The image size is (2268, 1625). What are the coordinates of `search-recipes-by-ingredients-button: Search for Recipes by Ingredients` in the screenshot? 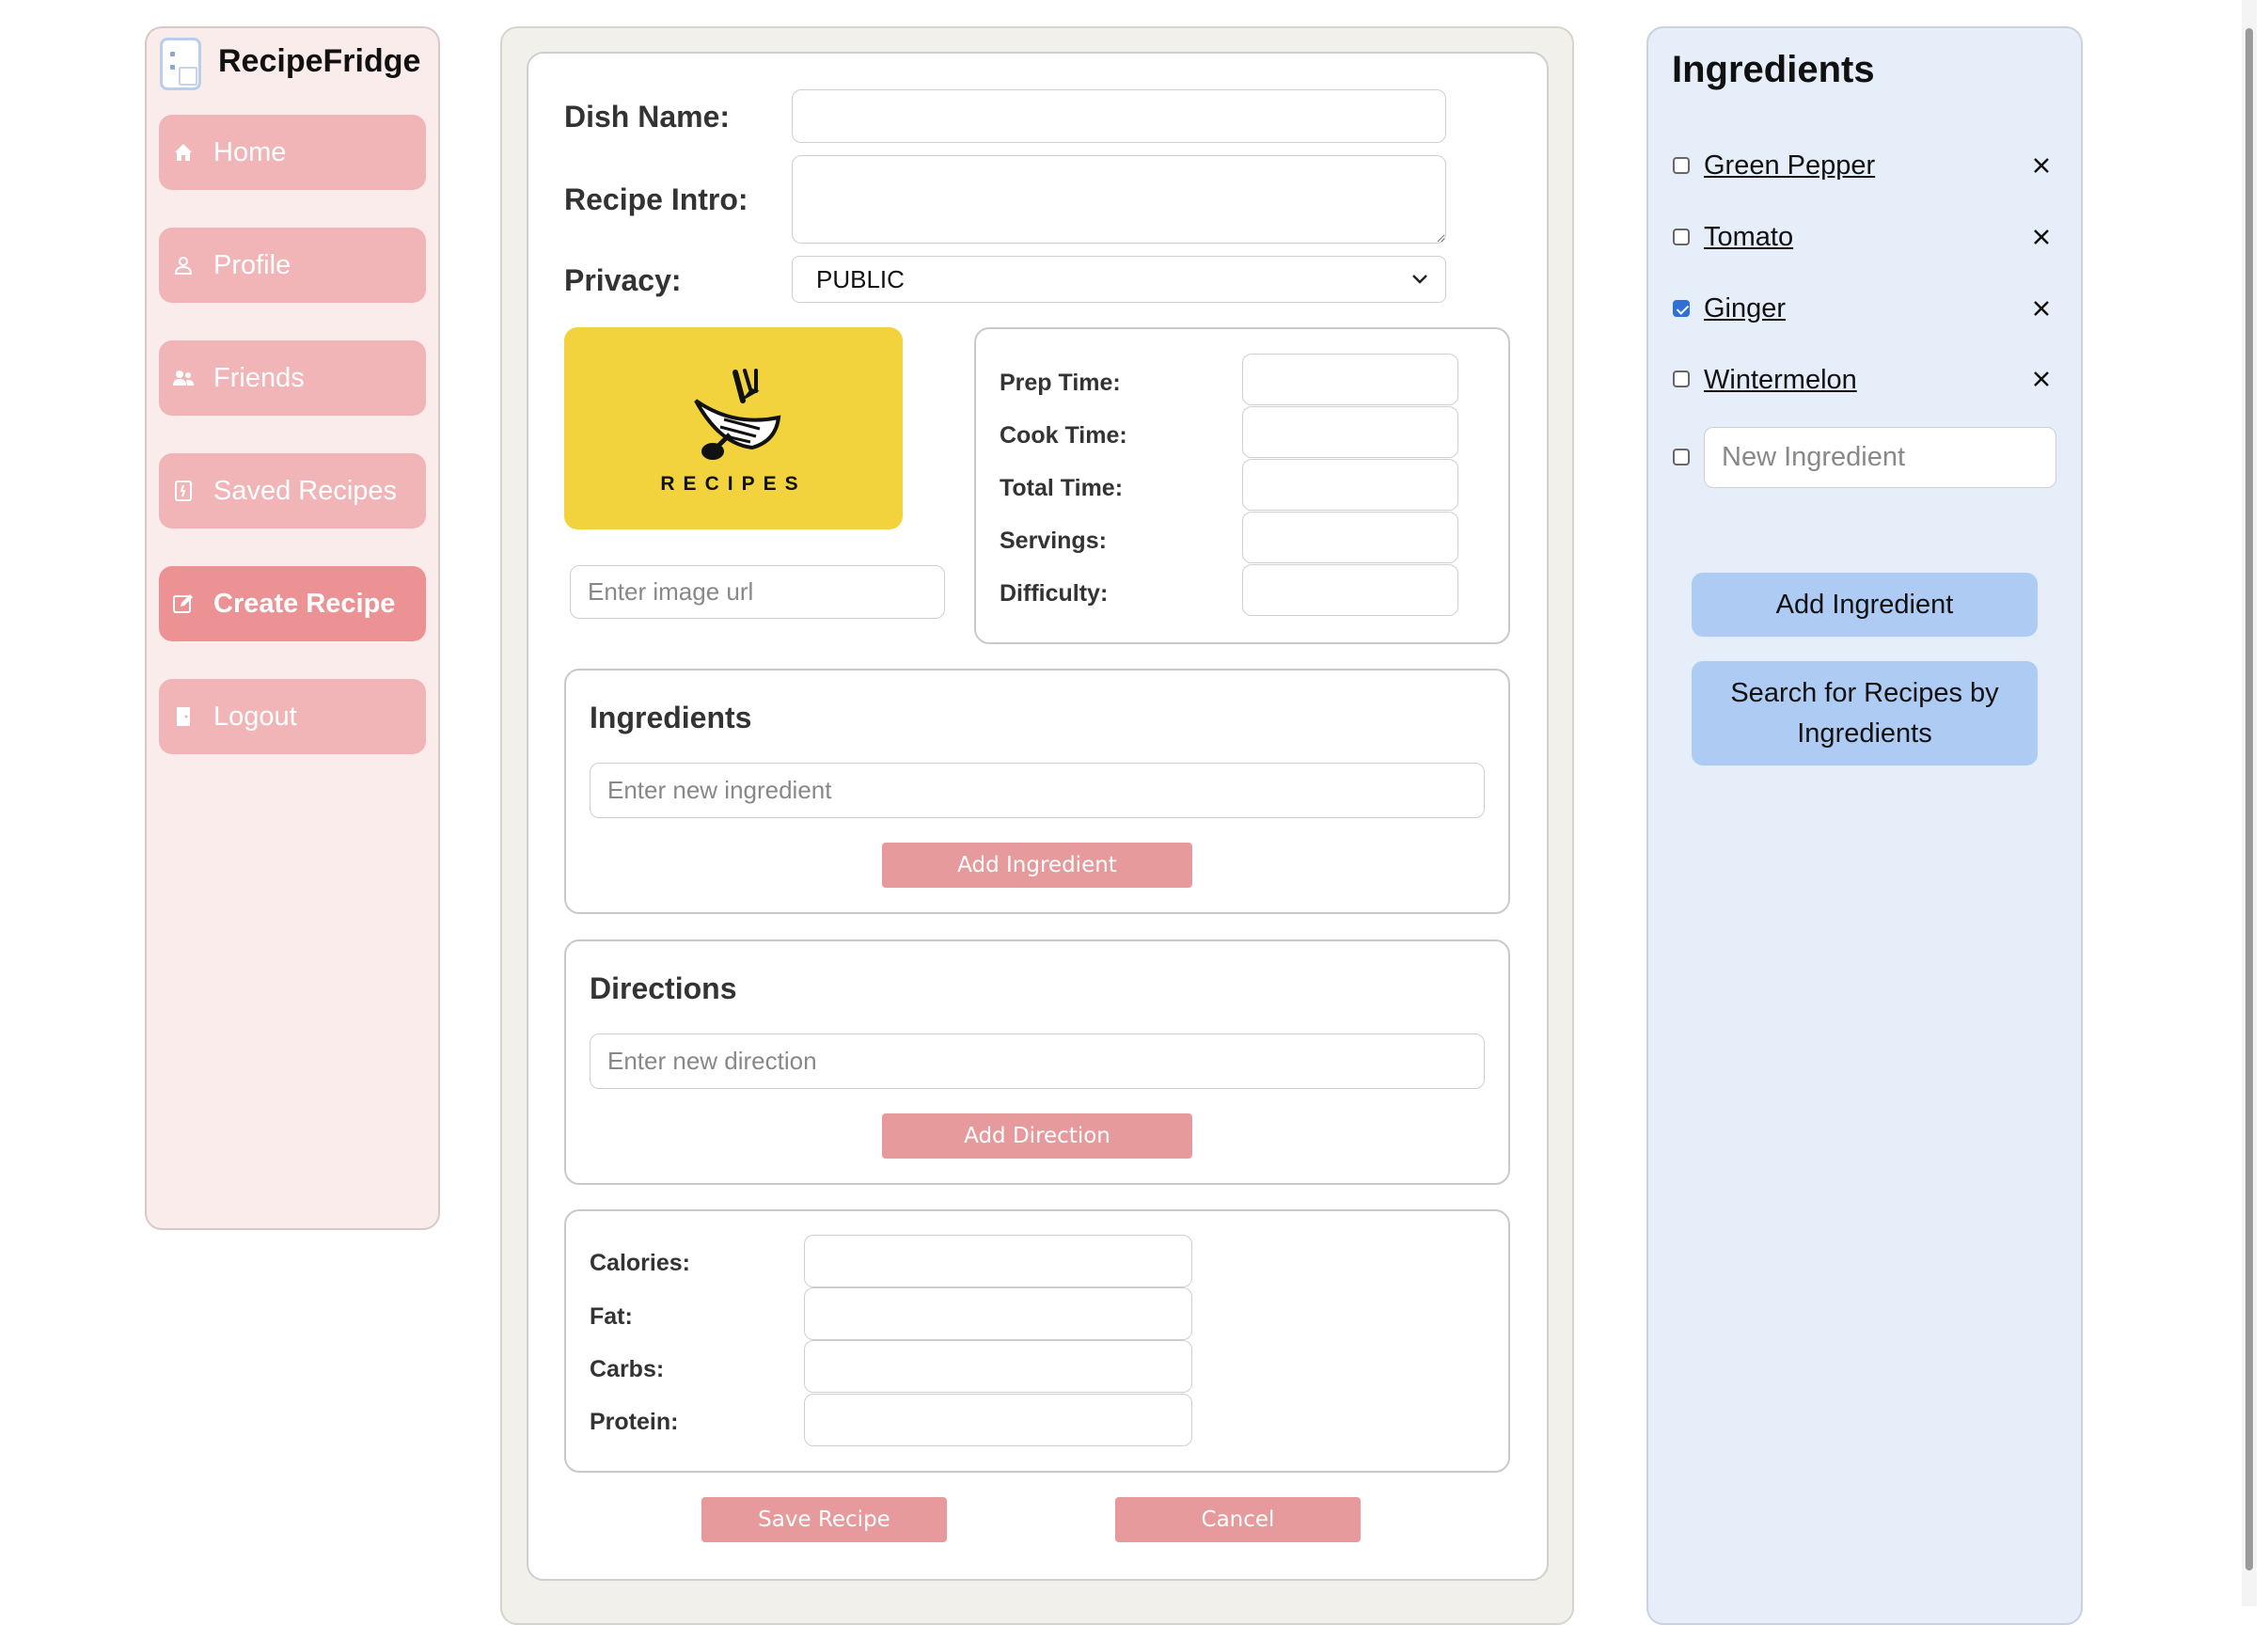 It's located at (1865, 713).